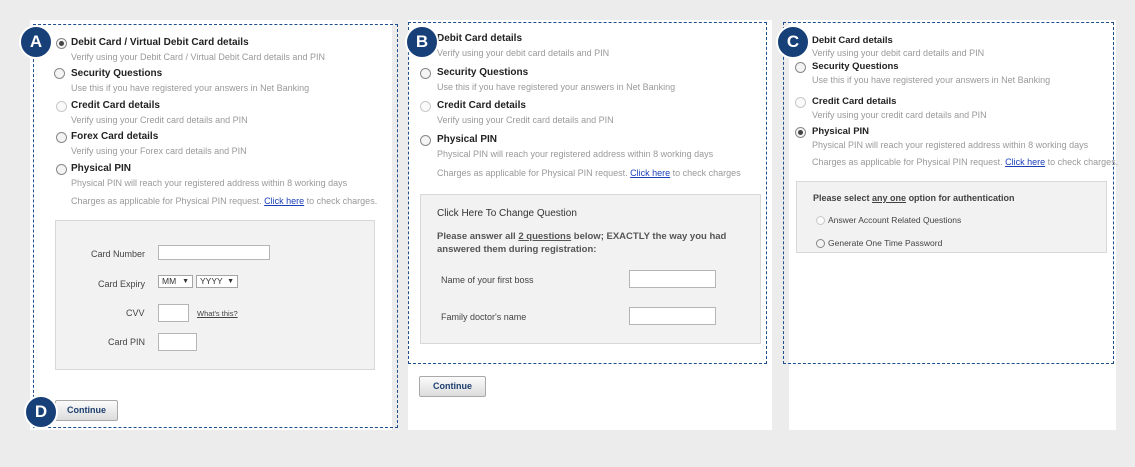 The height and width of the screenshot is (467, 1135). Describe the element at coordinates (895, 220) in the screenshot. I see `auth-option-answer-questions: Answer Account Related Questions` at that location.